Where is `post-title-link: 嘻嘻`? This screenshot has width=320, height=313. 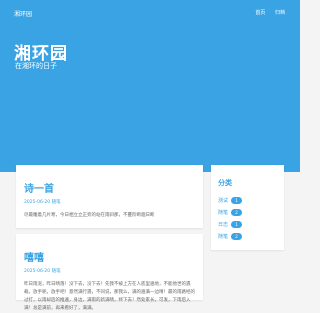 post-title-link: 嘻嘻 is located at coordinates (34, 256).